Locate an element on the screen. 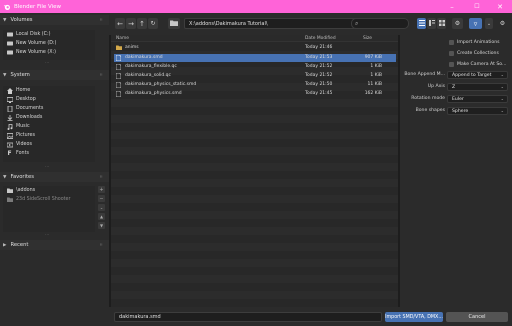 Image resolution: width=512 pixels, height=326 pixels. file-row-folder: anims Today 21:46 is located at coordinates (255, 48).